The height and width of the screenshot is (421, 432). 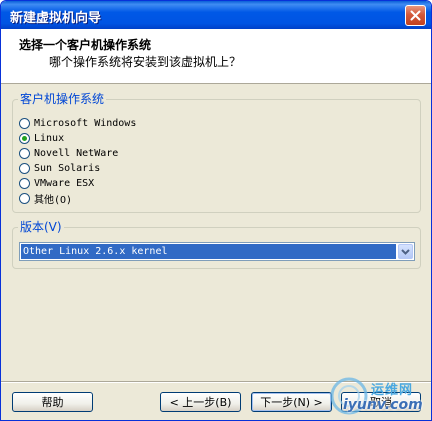 What do you see at coordinates (76, 153) in the screenshot?
I see `radio-label: Novell NetWare` at bounding box center [76, 153].